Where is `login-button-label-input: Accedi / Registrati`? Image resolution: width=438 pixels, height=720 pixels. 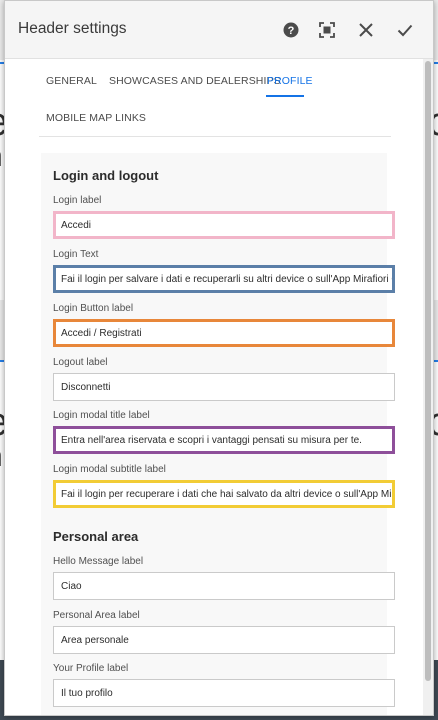 login-button-label-input: Accedi / Registrati is located at coordinates (224, 333).